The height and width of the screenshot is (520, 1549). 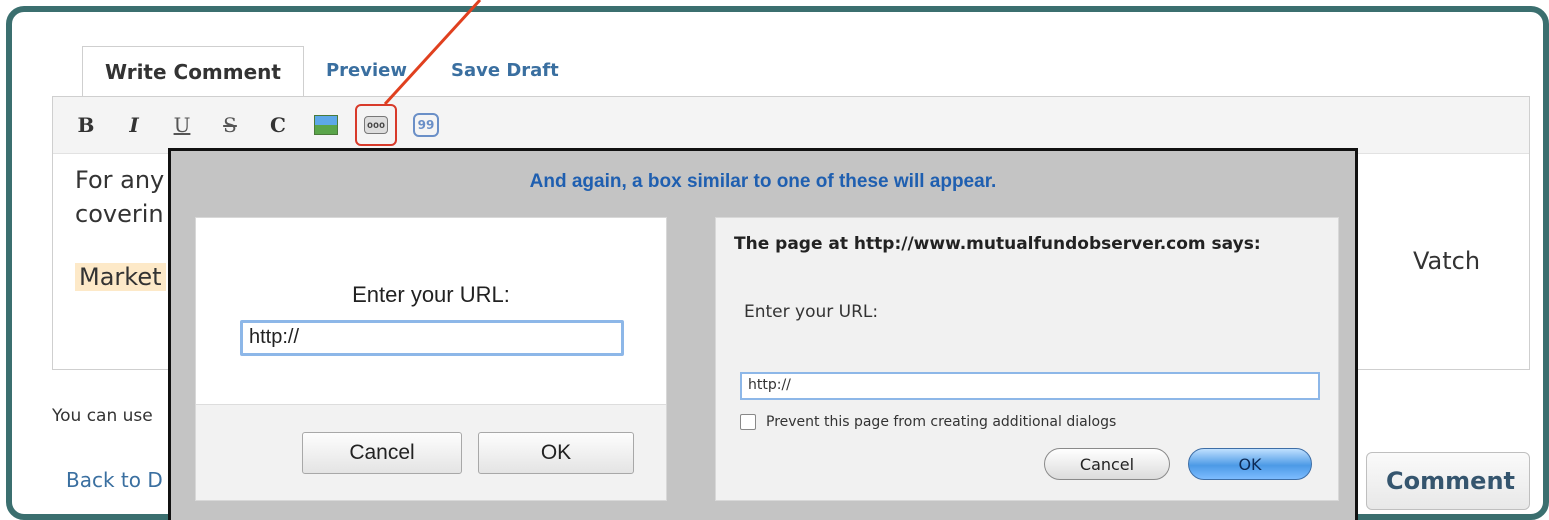 I want to click on editor-highlighted-text: Market, so click(x=120, y=277).